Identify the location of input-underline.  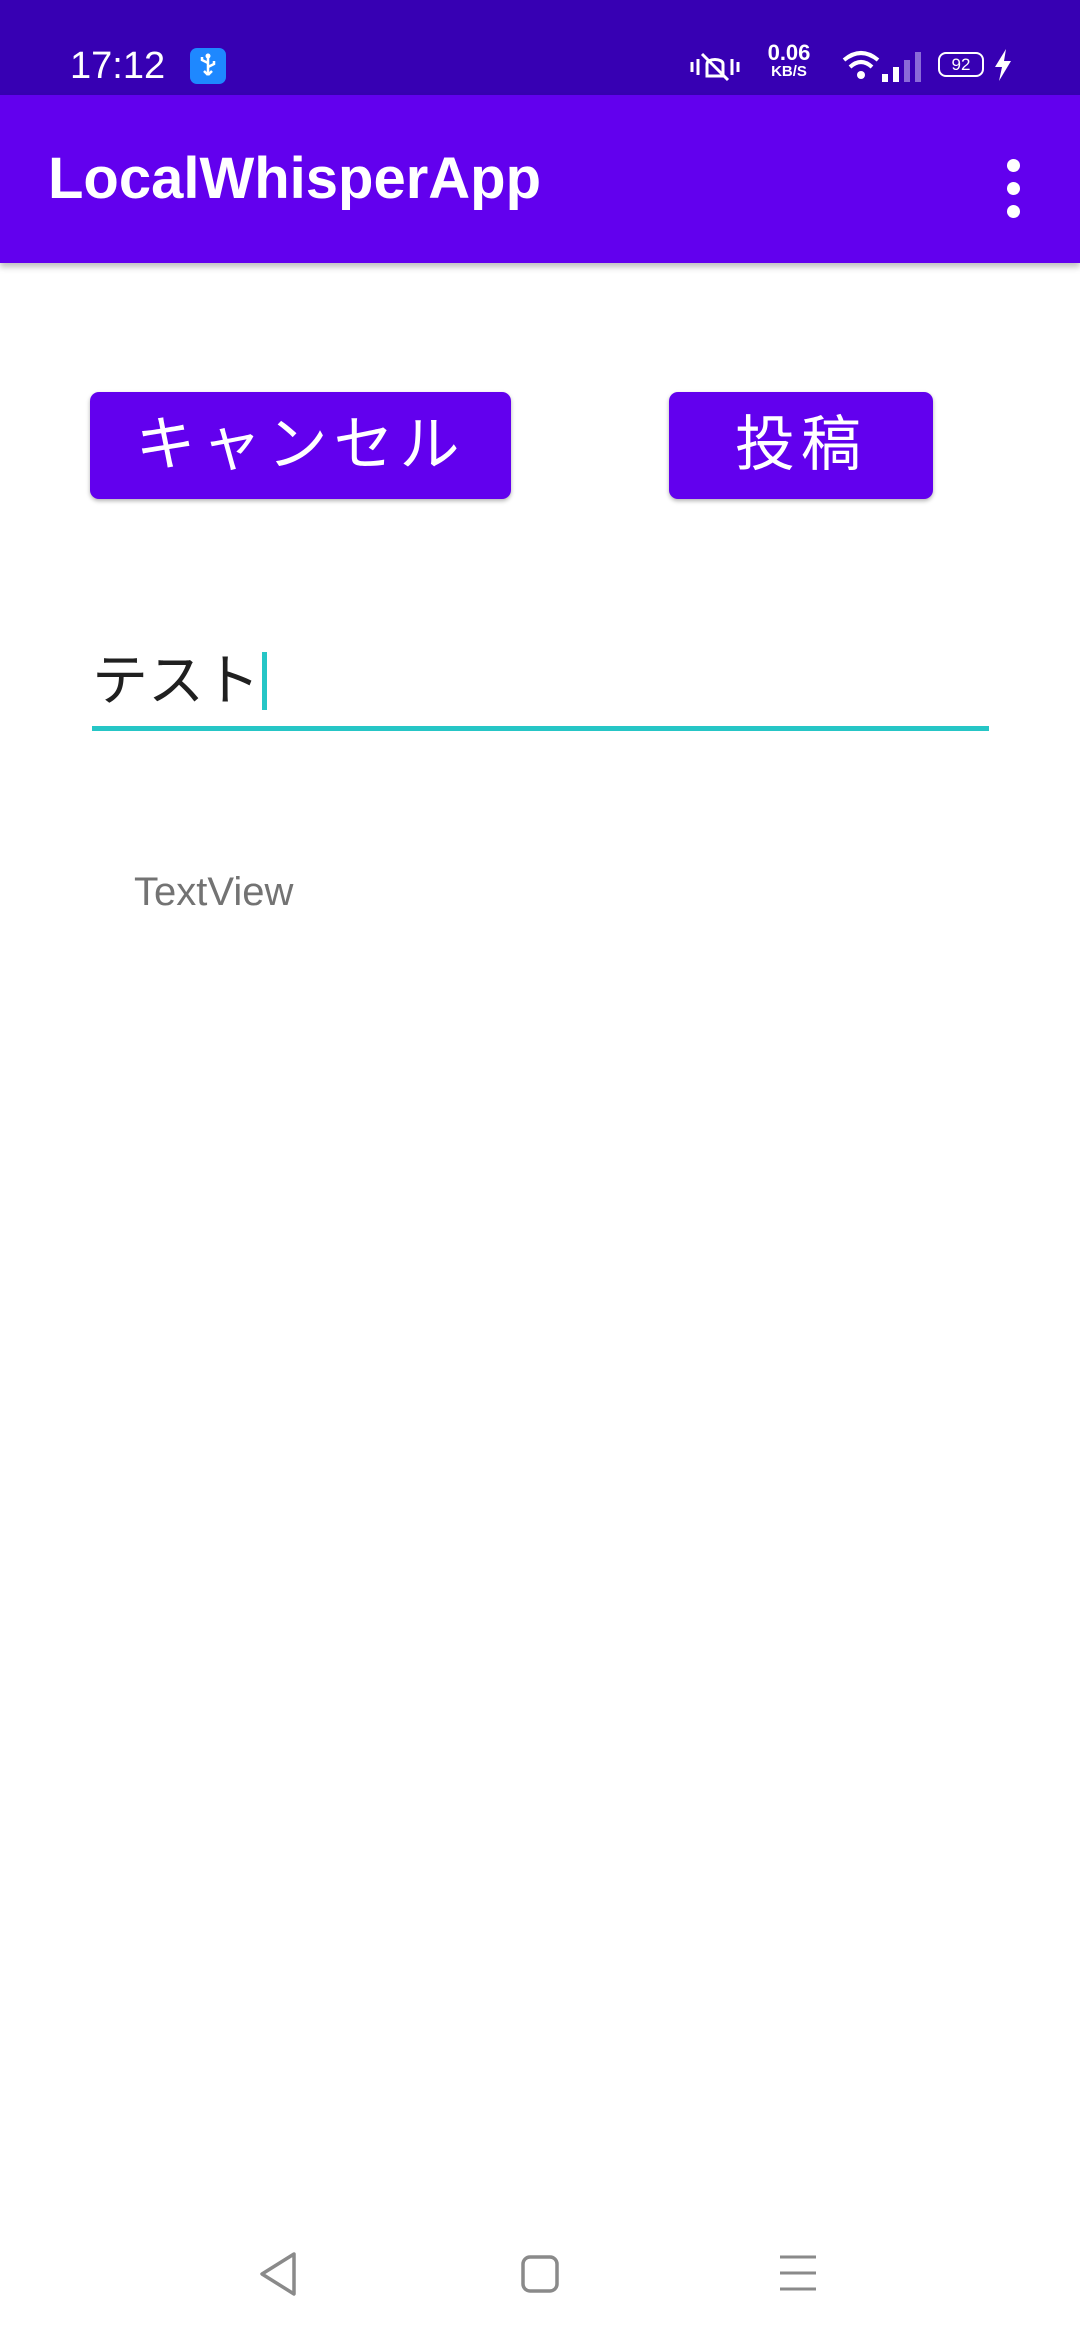
(540, 728).